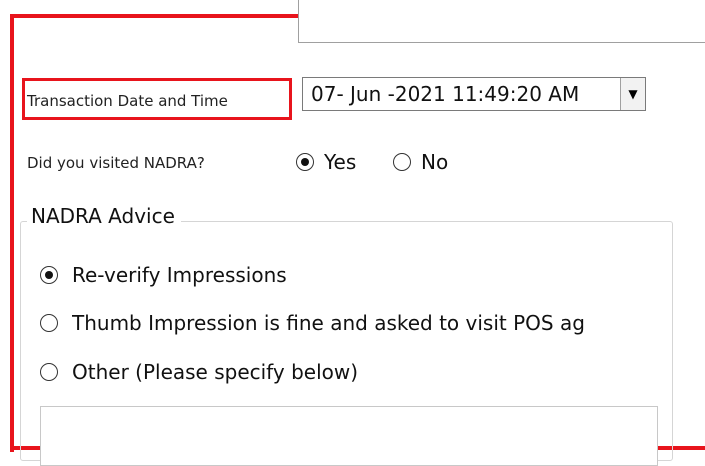  Describe the element at coordinates (12, 233) in the screenshot. I see `annotation-frame-left` at that location.